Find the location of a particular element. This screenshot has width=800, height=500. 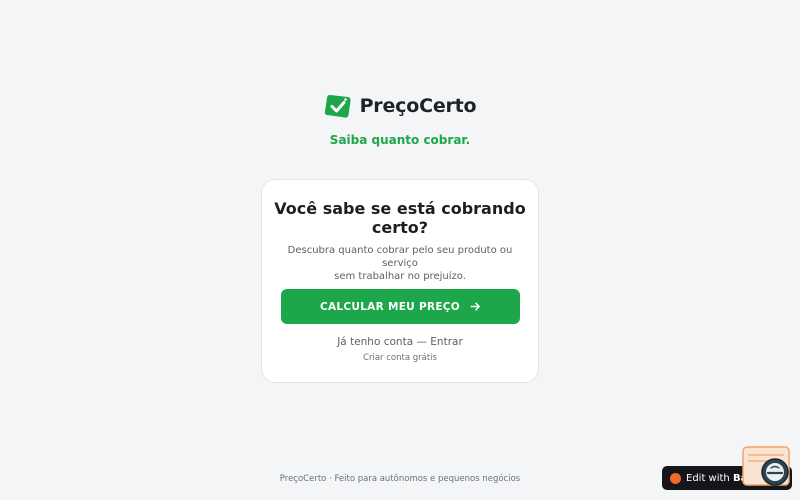

brand-header: PreçoCerto is located at coordinates (400, 106).